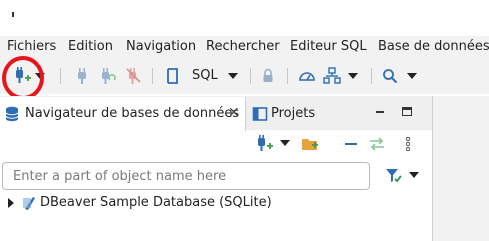 The width and height of the screenshot is (489, 241). I want to click on dashboard-icon, so click(307, 76).